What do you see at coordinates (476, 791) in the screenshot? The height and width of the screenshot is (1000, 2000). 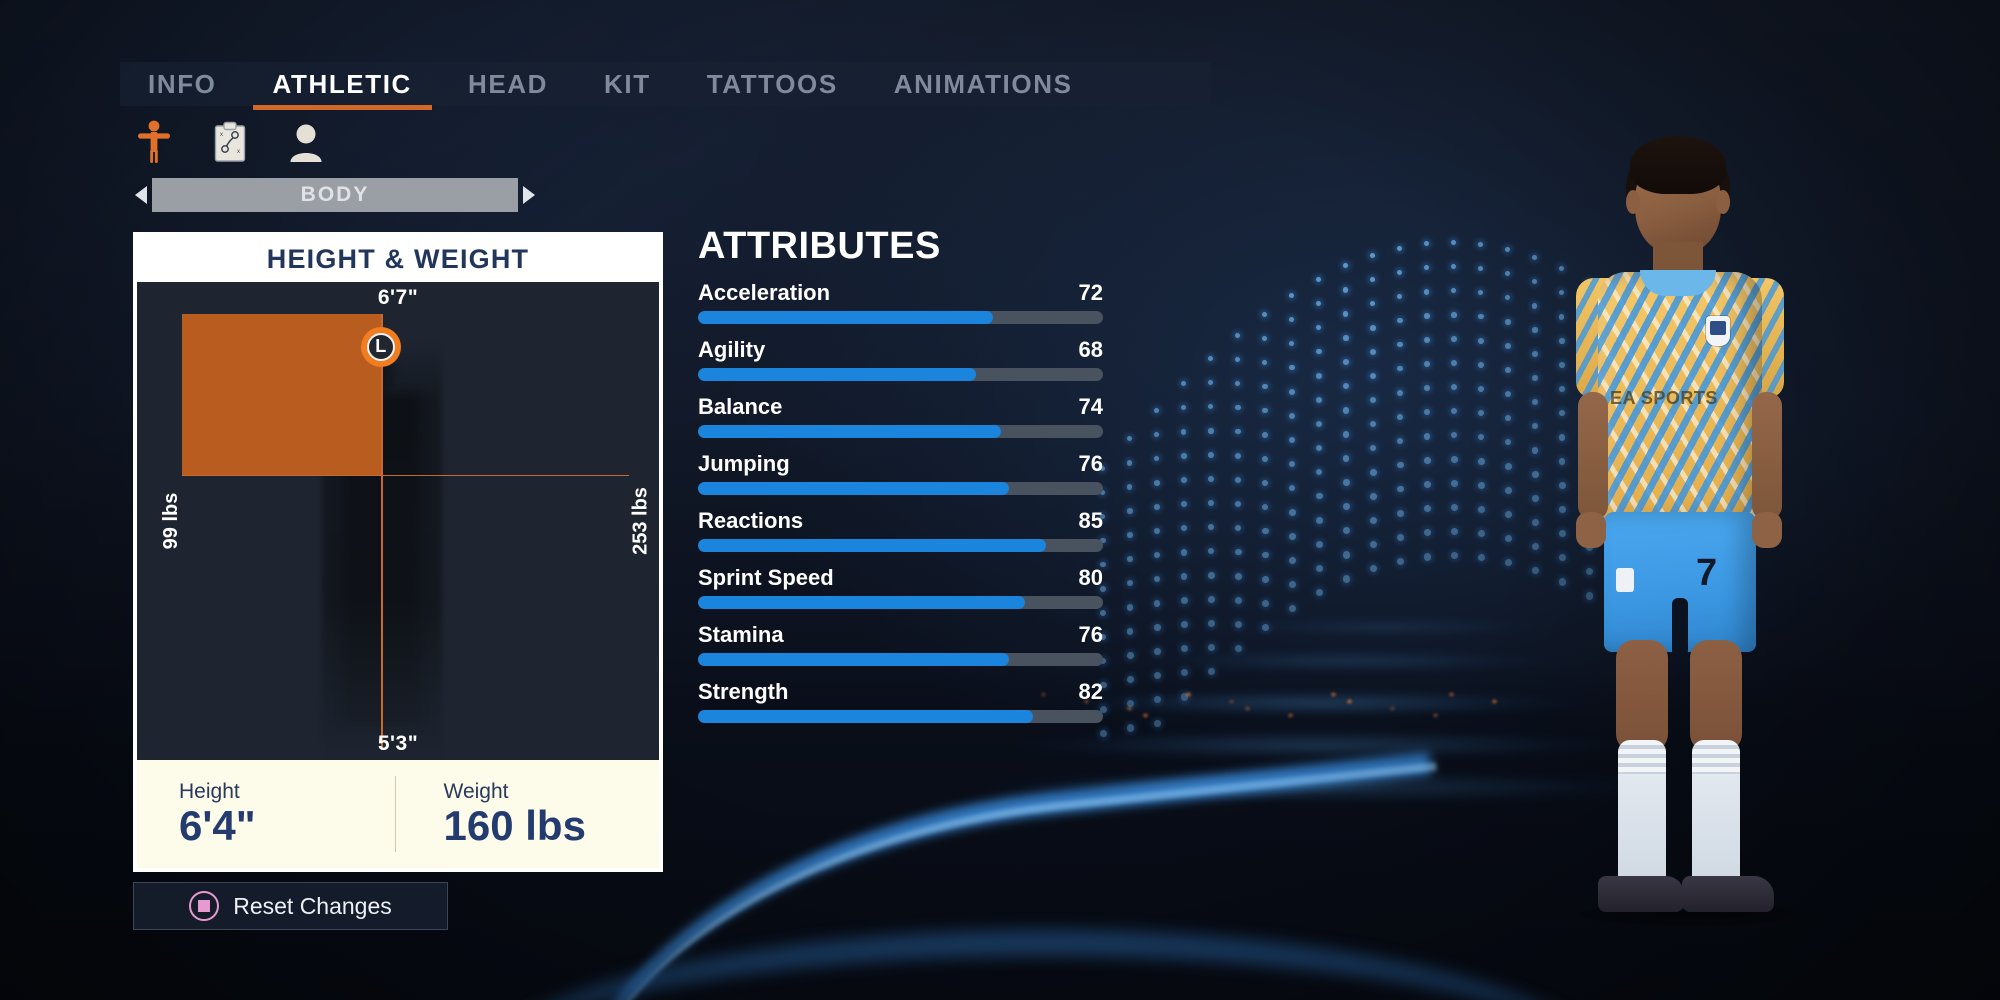 I see `weight-caption: Weight` at bounding box center [476, 791].